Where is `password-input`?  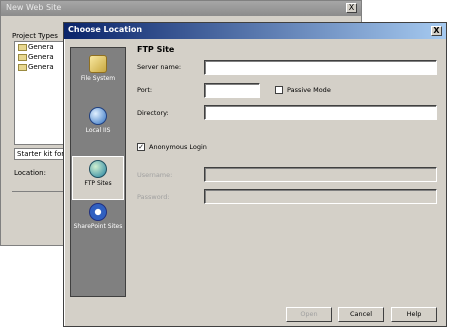
password-input is located at coordinates (320, 196).